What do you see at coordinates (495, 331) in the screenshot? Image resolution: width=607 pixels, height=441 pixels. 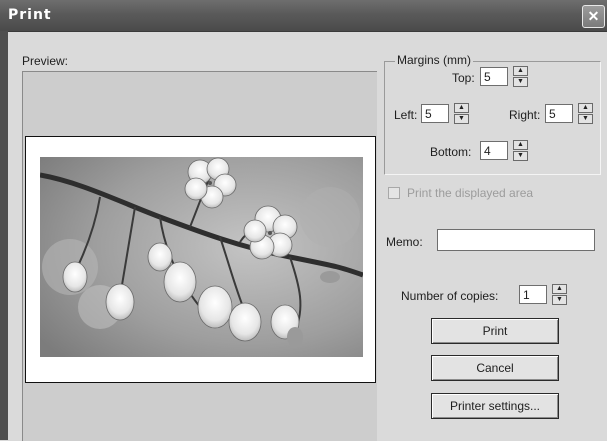 I see `print-button: Print` at bounding box center [495, 331].